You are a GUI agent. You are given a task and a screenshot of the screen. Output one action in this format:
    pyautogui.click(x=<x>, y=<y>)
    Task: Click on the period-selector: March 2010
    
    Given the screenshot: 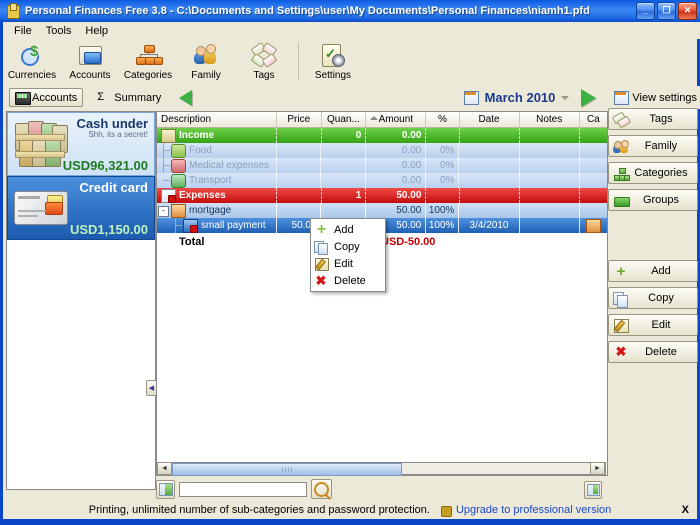 What is the action you would take?
    pyautogui.click(x=509, y=97)
    